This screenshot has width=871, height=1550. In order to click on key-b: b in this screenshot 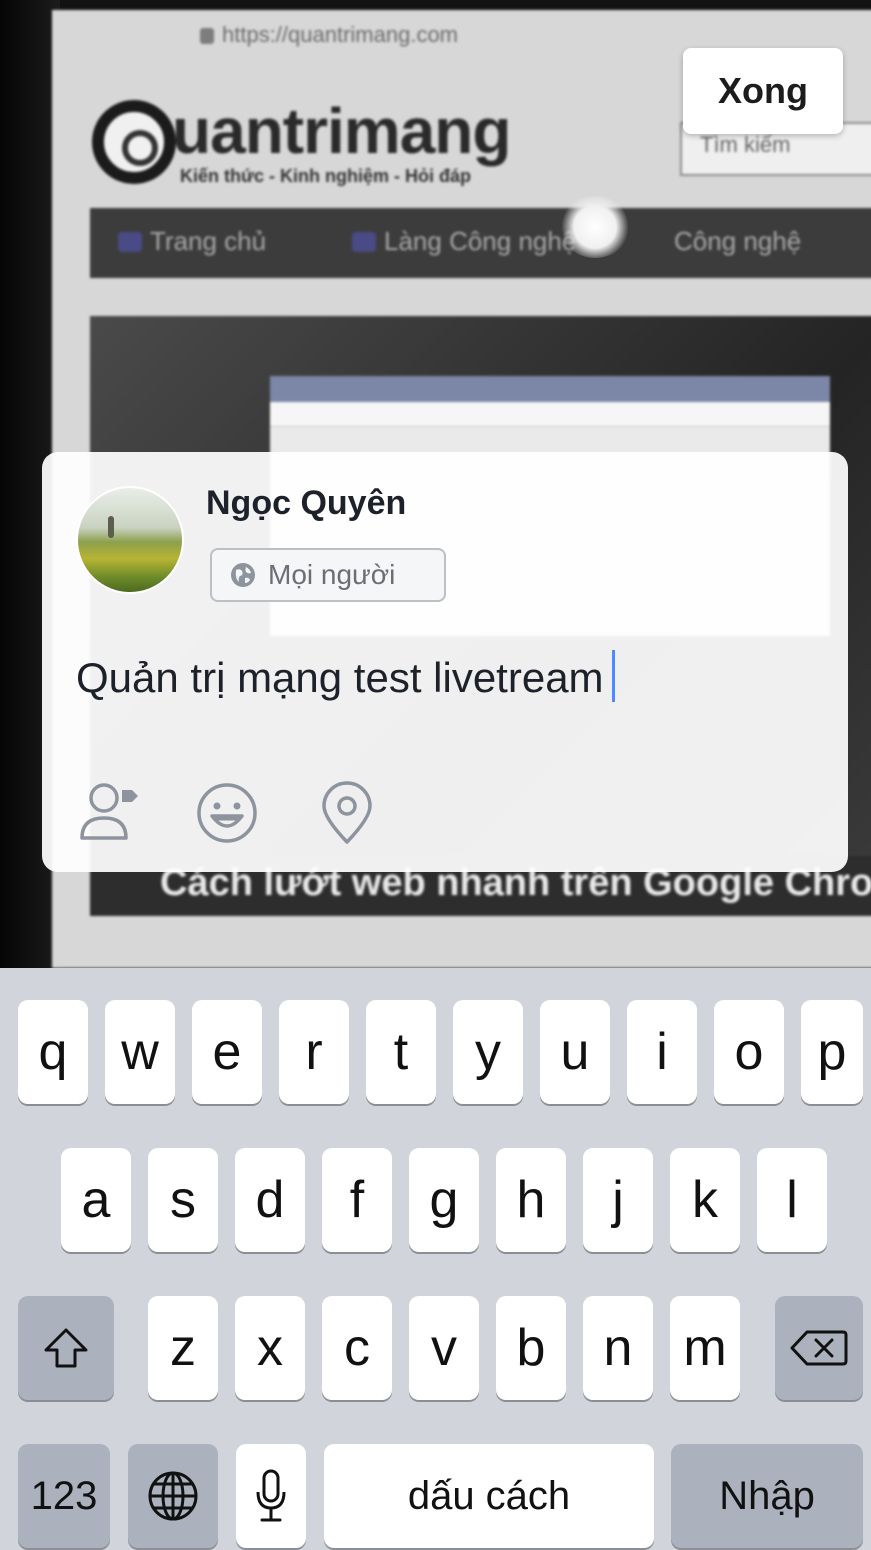, I will do `click(531, 1348)`.